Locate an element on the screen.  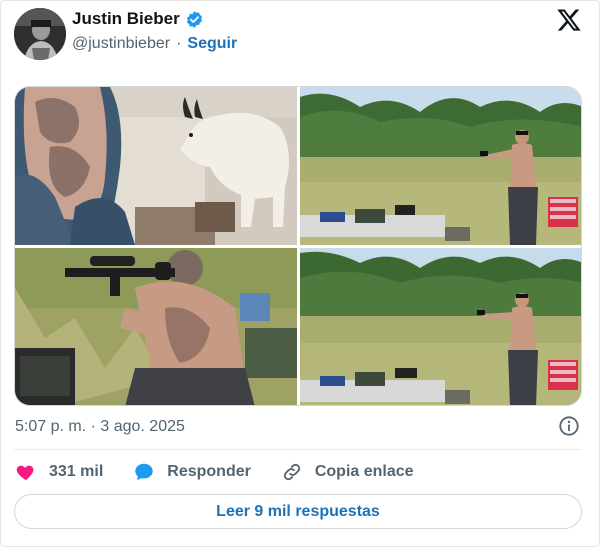
author-handle-row: @justinbieber · Seguir is located at coordinates (154, 44).